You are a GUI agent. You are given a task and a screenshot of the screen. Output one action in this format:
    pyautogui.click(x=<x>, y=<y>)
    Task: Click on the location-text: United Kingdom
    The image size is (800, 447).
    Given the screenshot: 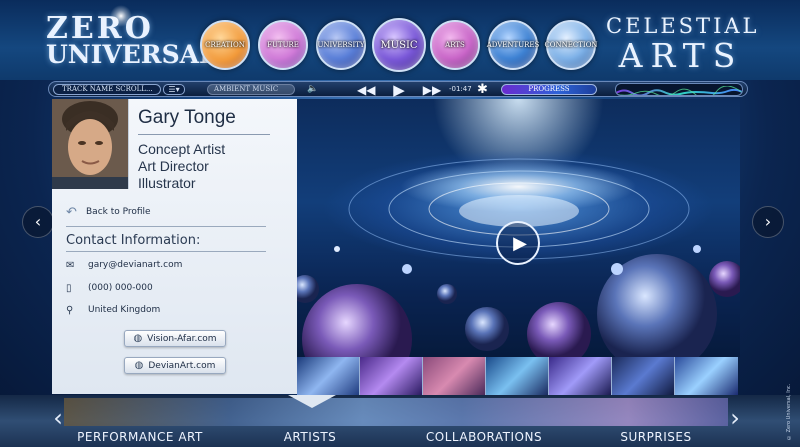 What is the action you would take?
    pyautogui.click(x=124, y=310)
    